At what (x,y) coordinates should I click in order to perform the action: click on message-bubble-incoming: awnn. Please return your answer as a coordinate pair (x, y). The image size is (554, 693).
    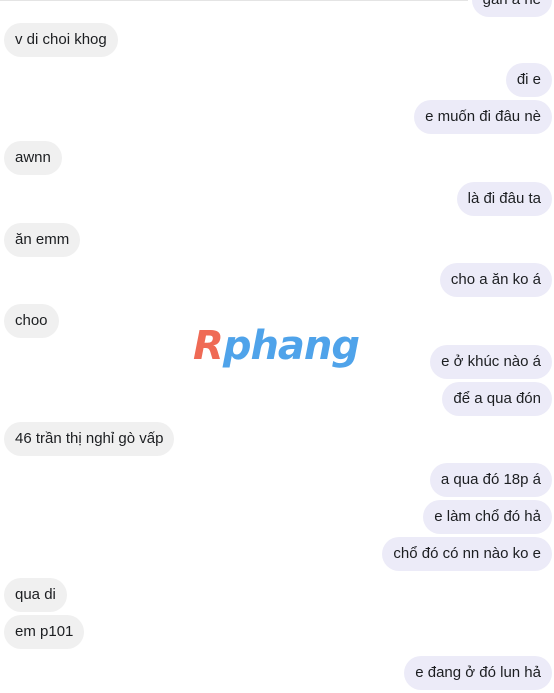
    Looking at the image, I should click on (33, 158).